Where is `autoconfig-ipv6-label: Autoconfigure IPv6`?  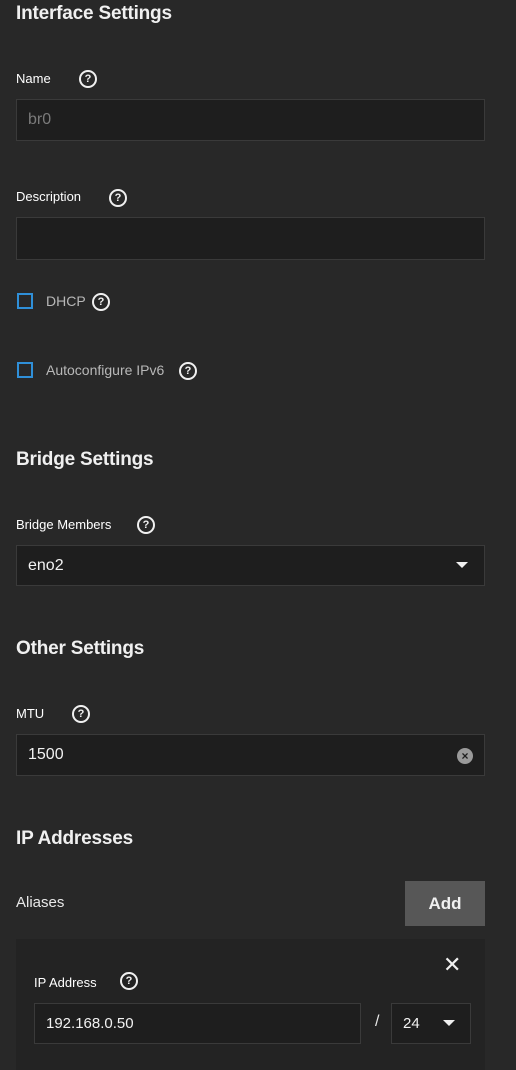
autoconfig-ipv6-label: Autoconfigure IPv6 is located at coordinates (105, 370).